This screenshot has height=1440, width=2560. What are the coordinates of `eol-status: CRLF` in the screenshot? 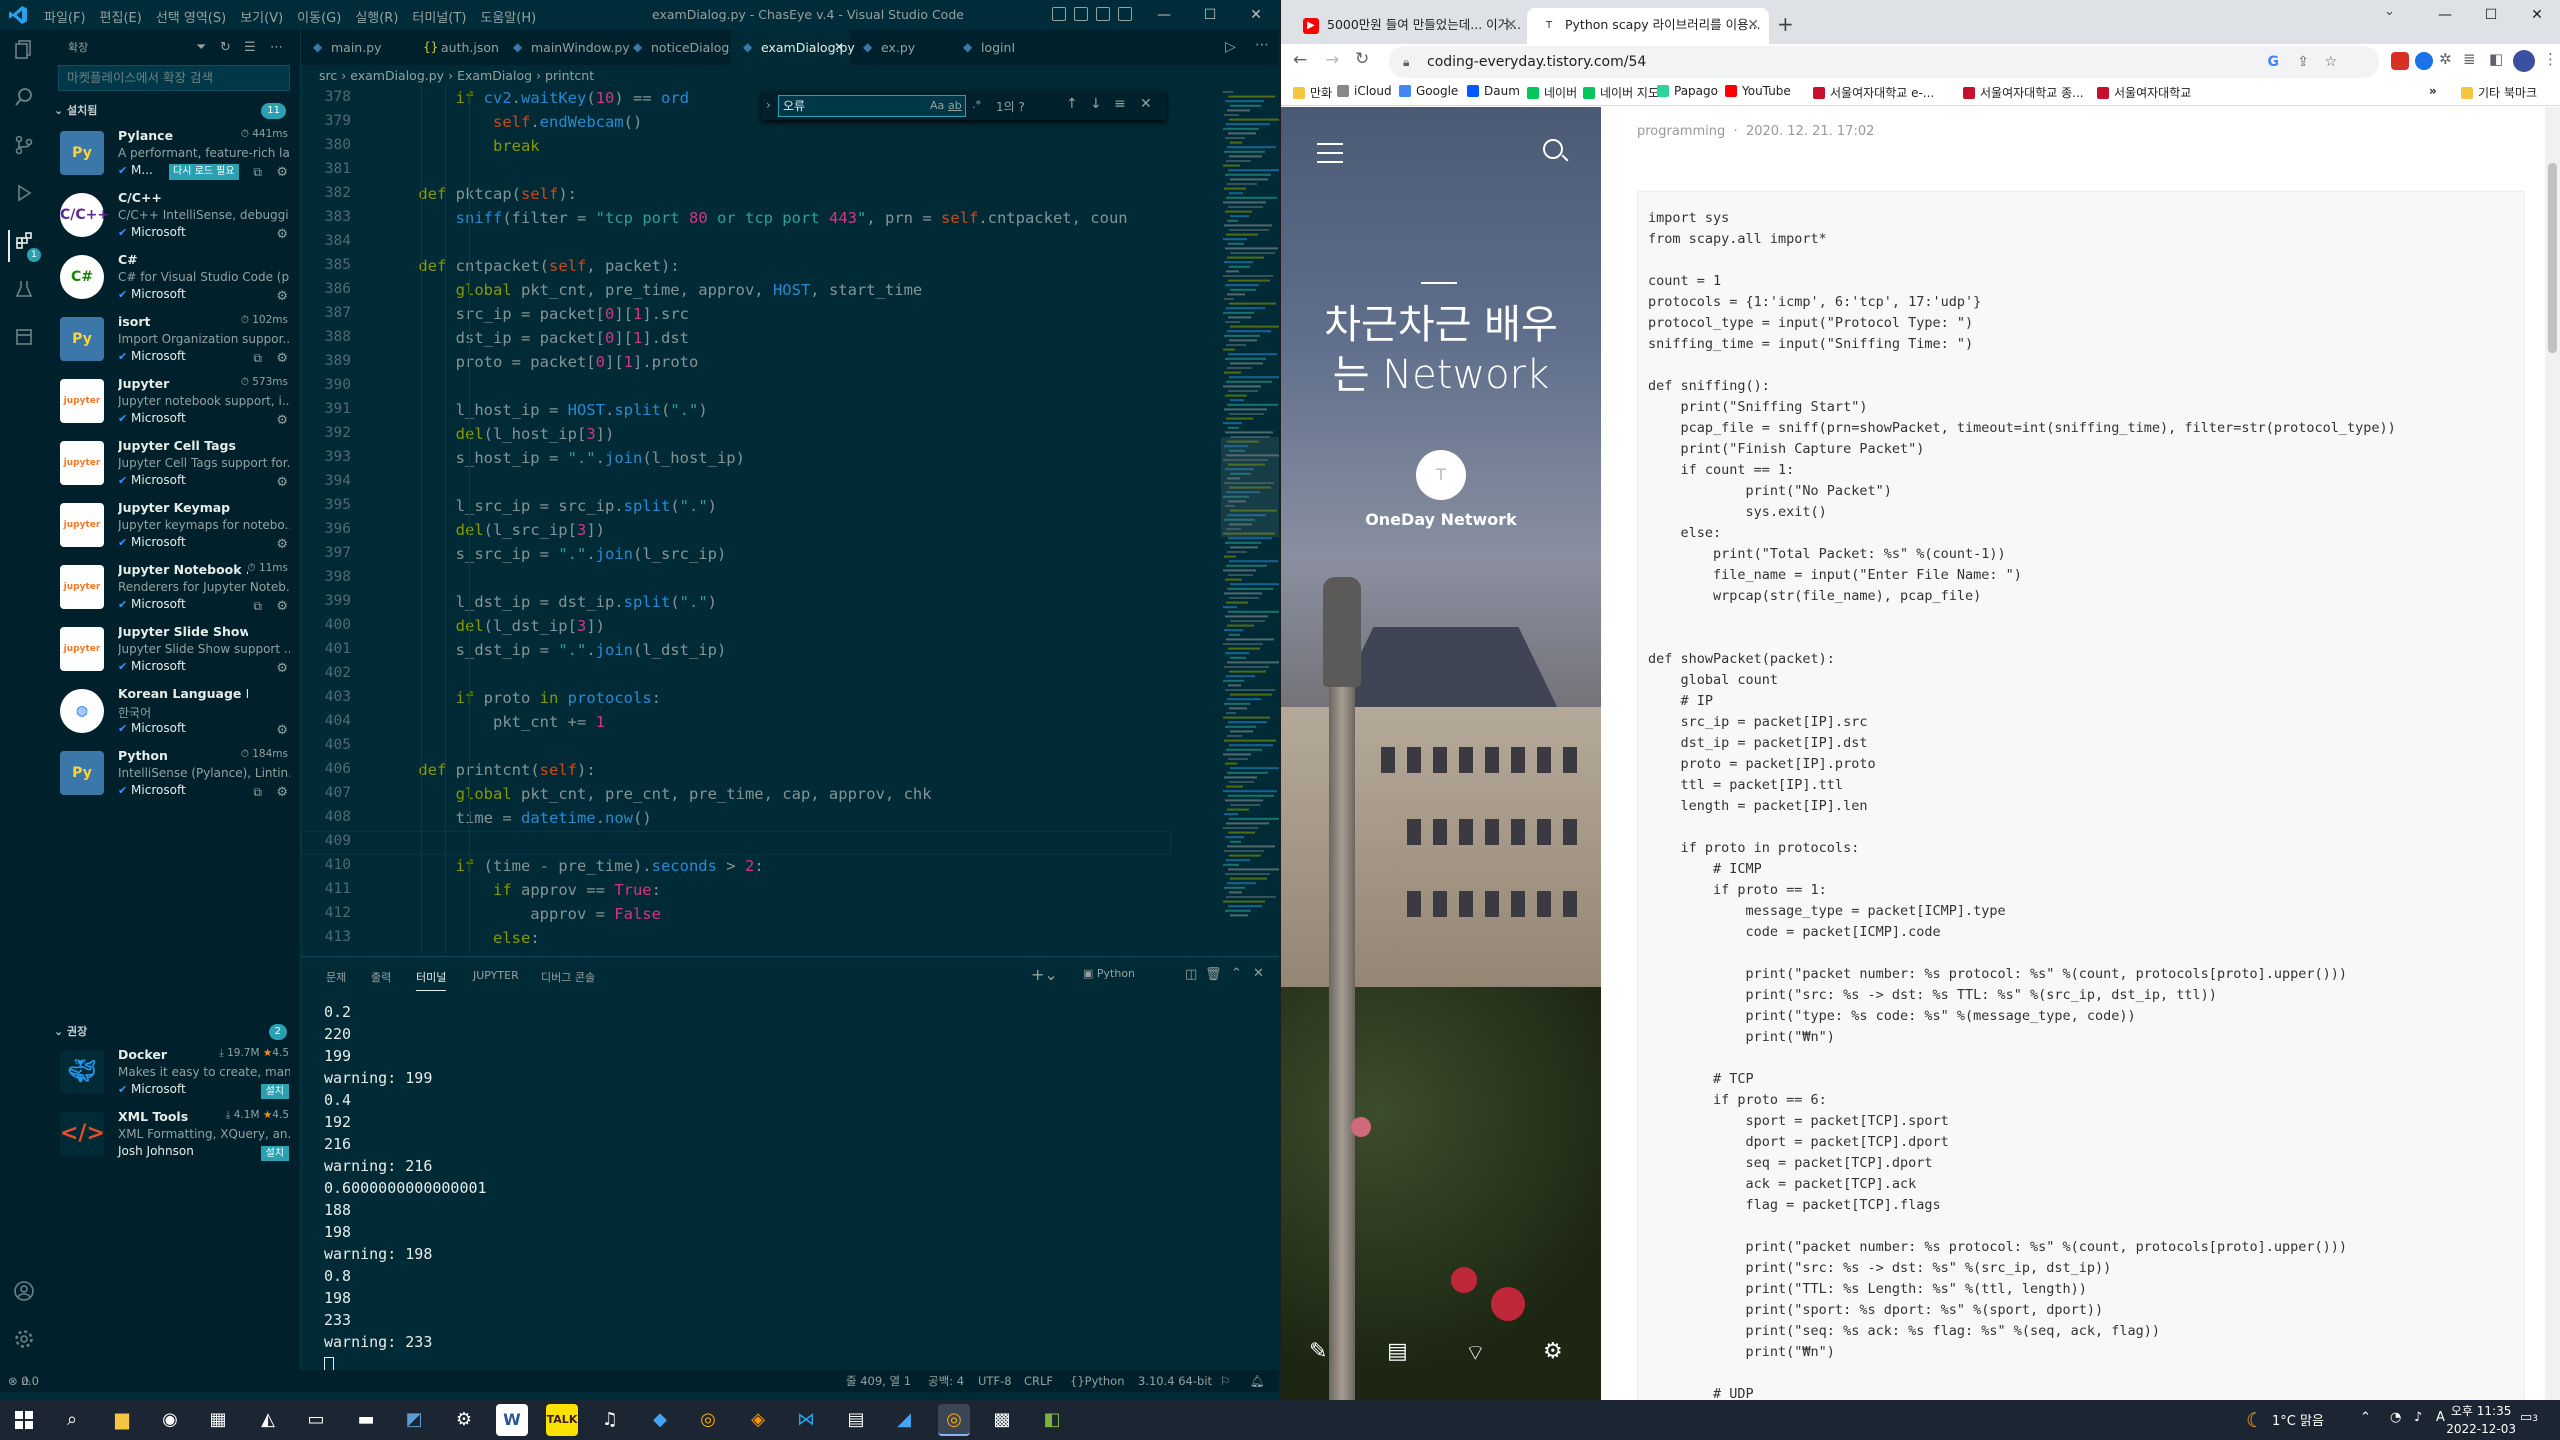 It's located at (1038, 1381).